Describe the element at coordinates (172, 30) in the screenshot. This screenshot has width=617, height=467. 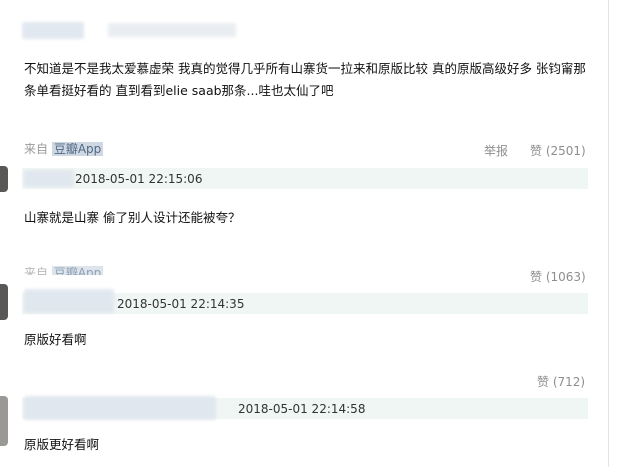
I see `timestamp-blurred` at that location.